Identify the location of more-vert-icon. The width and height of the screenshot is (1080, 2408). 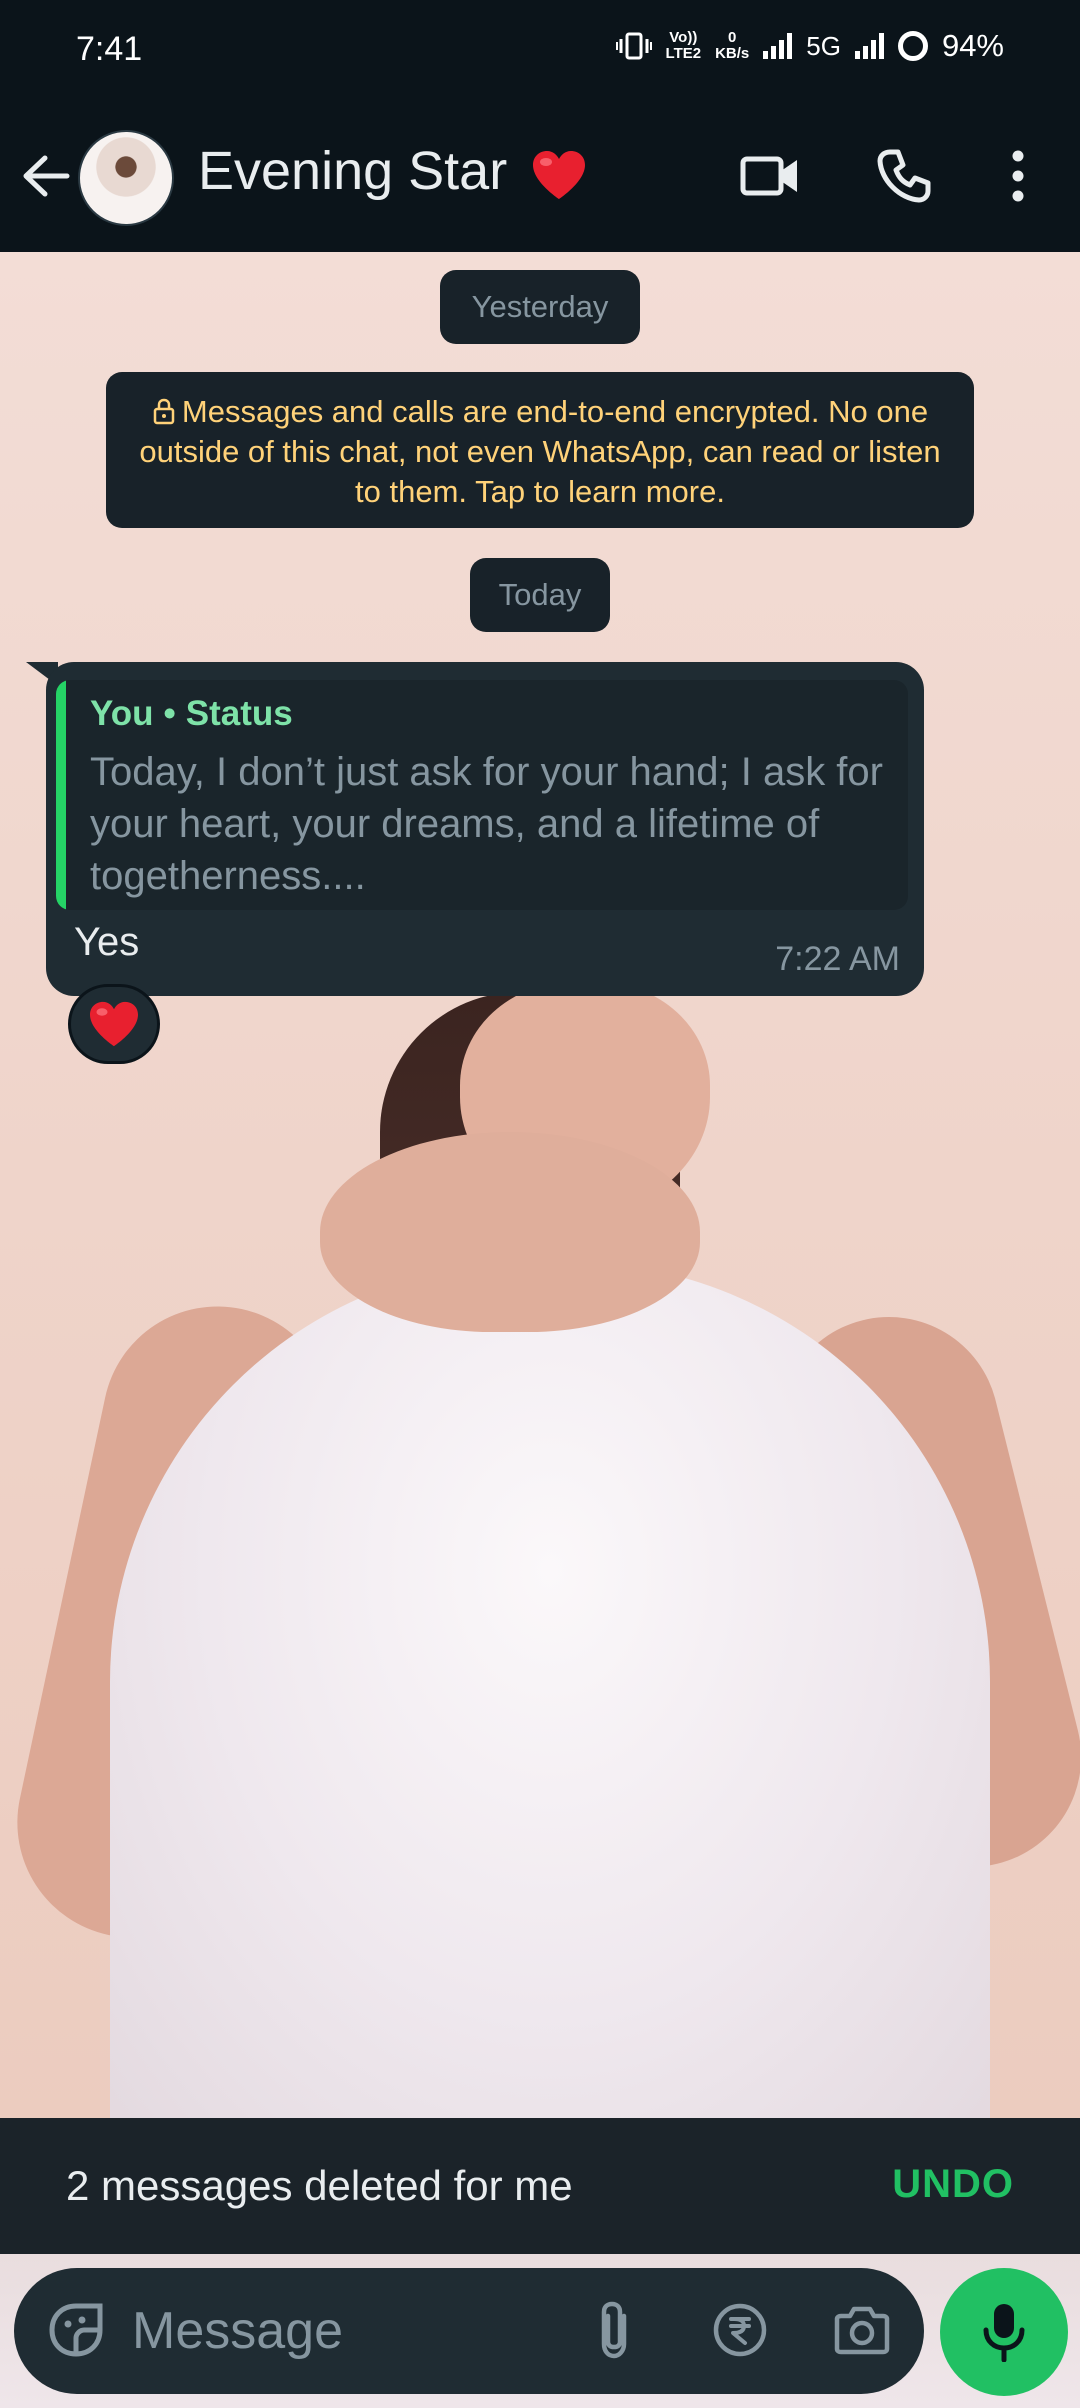
(1018, 176).